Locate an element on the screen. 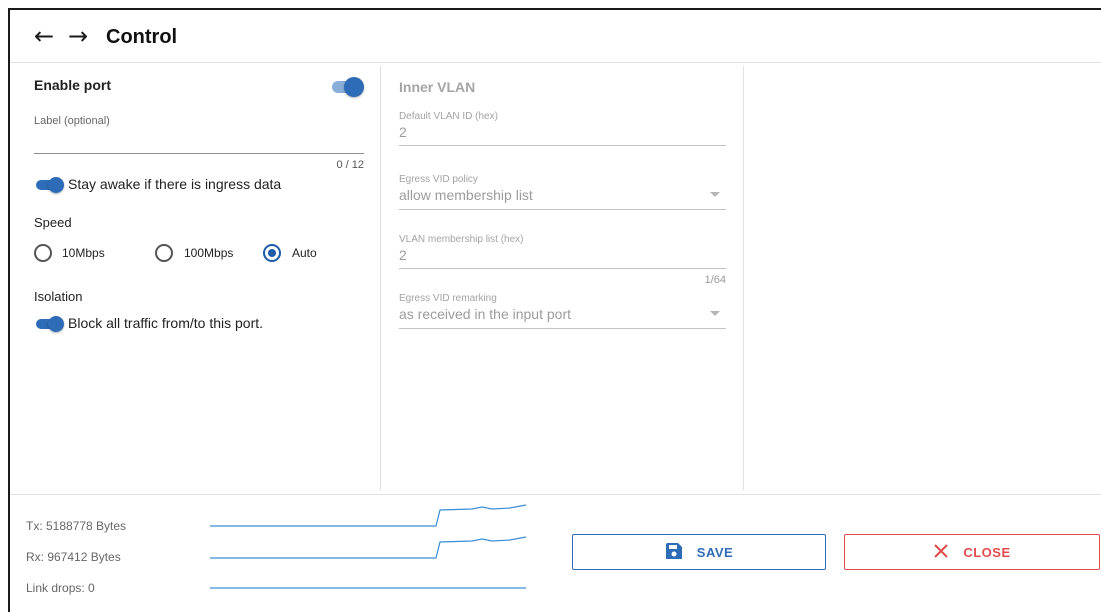  speed-heading: Speed is located at coordinates (53, 222).